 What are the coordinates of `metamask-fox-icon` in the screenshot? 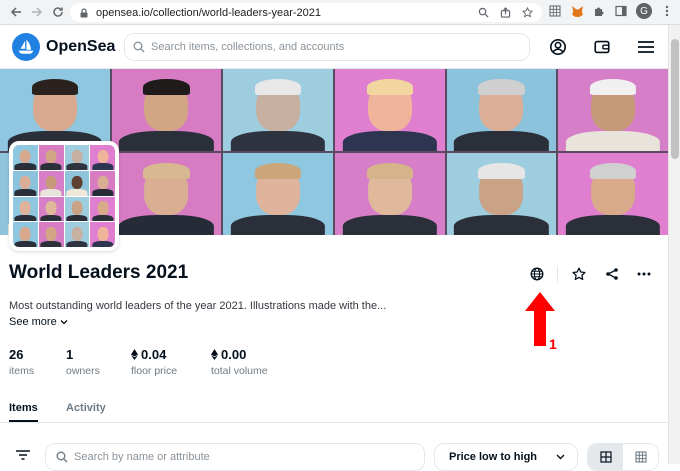 It's located at (577, 11).